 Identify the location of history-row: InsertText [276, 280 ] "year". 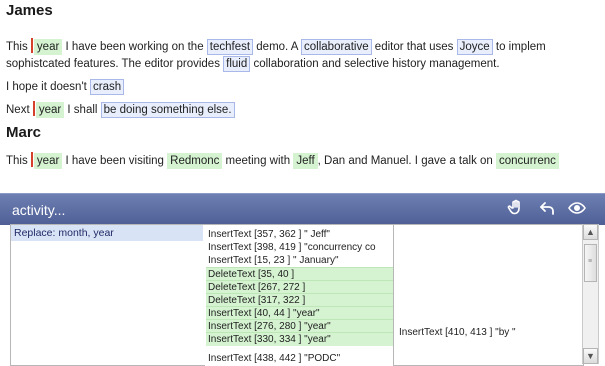
(299, 326).